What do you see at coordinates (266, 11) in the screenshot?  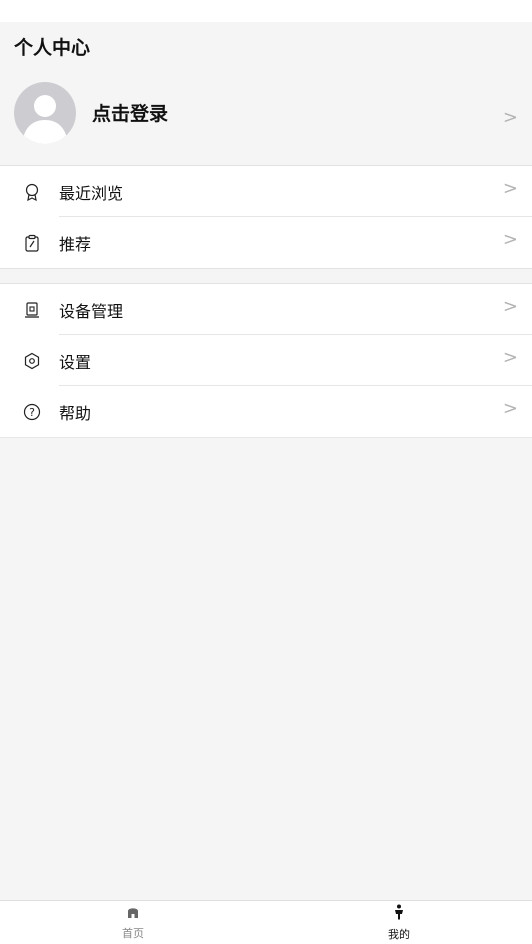 I see `status-bar` at bounding box center [266, 11].